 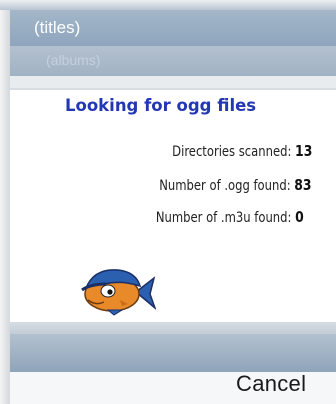 I want to click on ogg-count-row: Number of .ogg found: 83, so click(x=236, y=185).